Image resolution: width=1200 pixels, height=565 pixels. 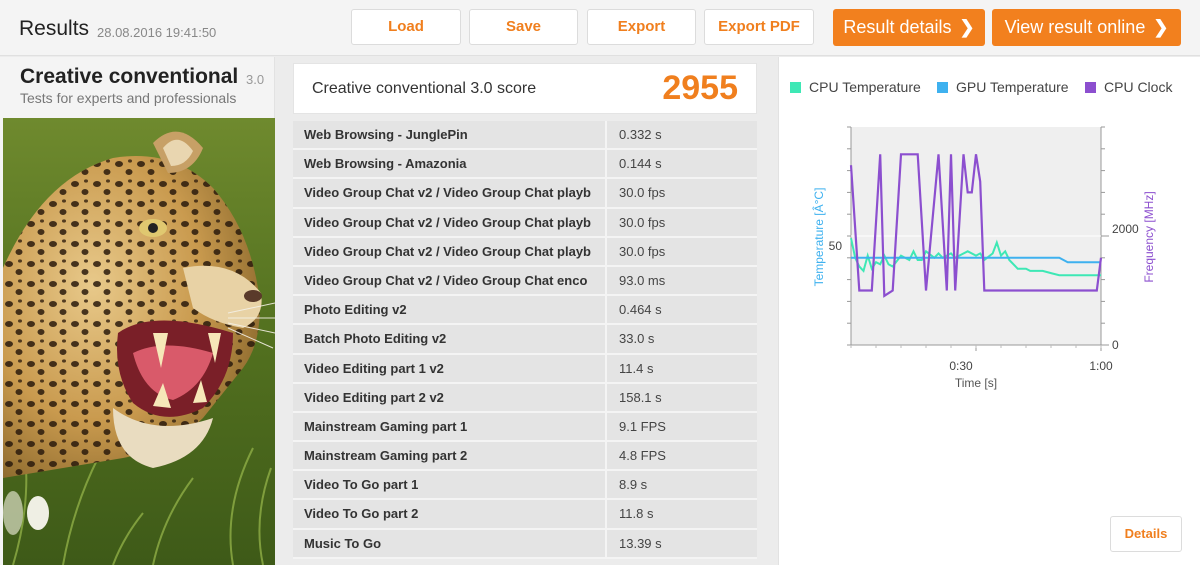 I want to click on table-row: Web Browsing - Amazonia 0.144 s, so click(x=525, y=165).